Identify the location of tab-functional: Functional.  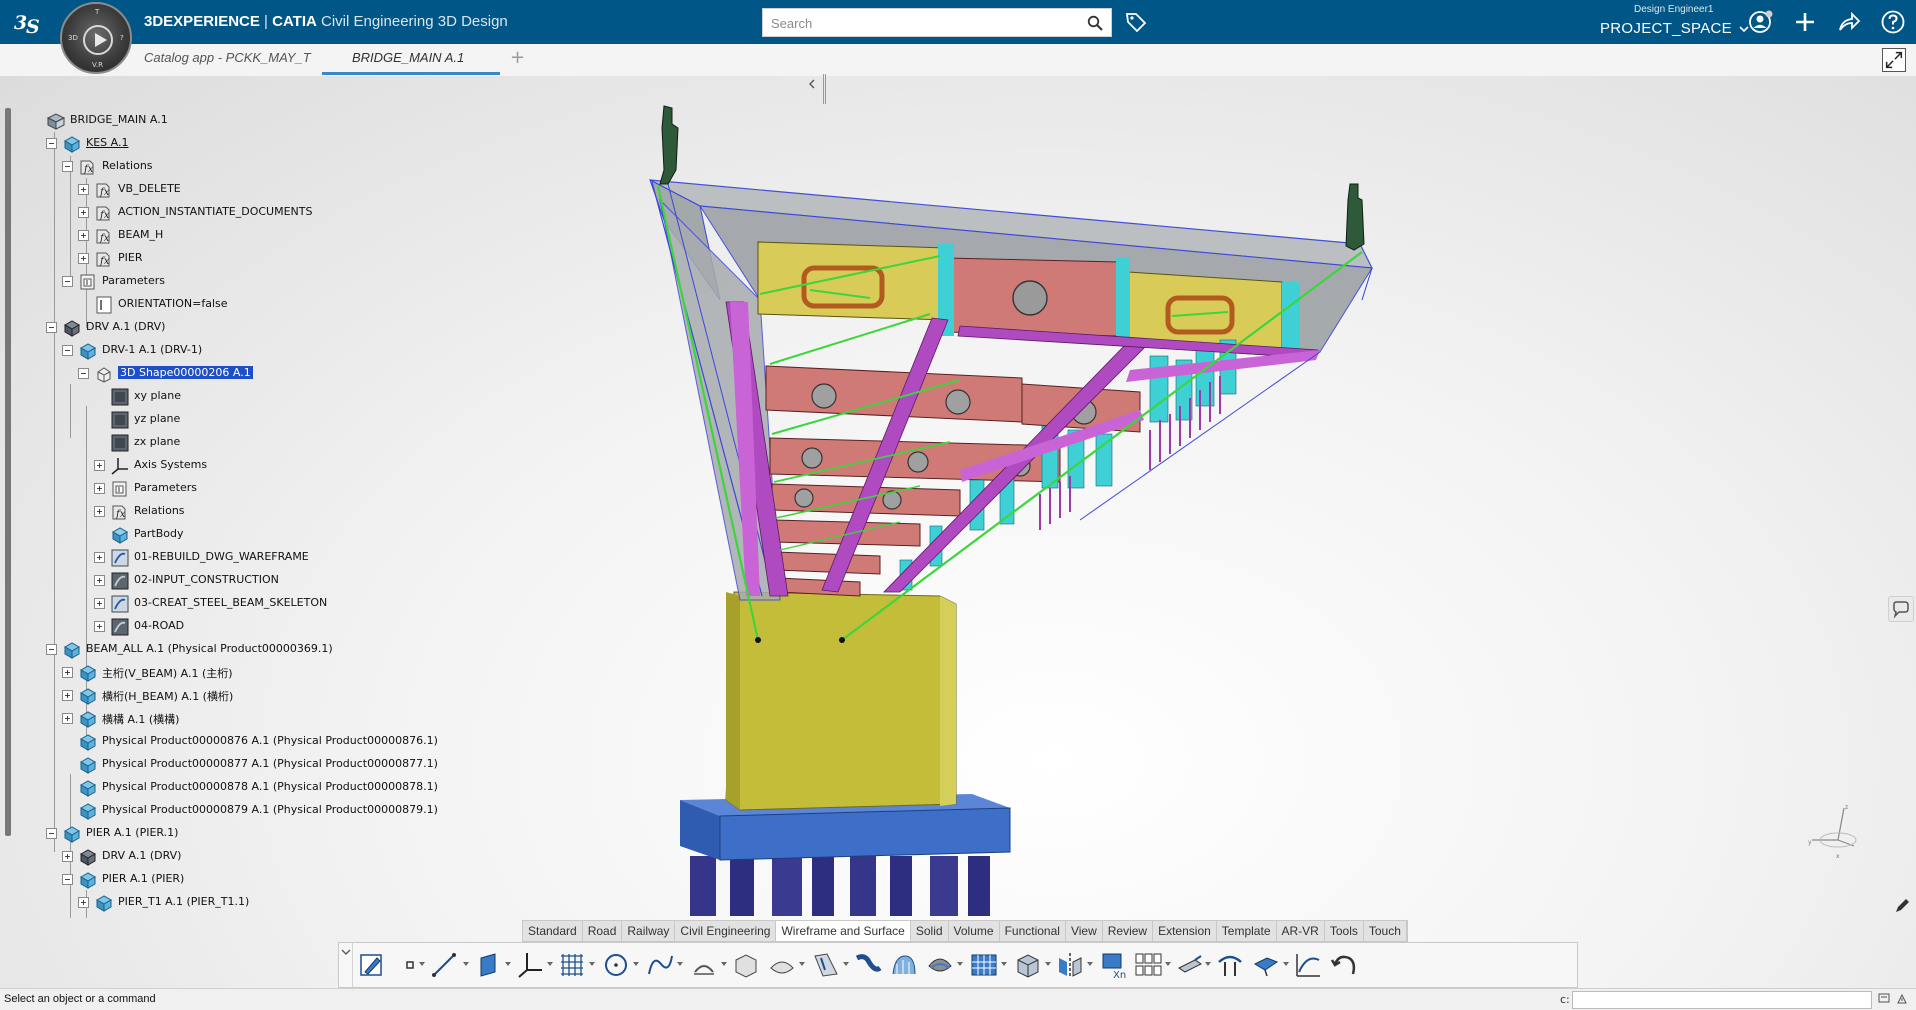
(1033, 931).